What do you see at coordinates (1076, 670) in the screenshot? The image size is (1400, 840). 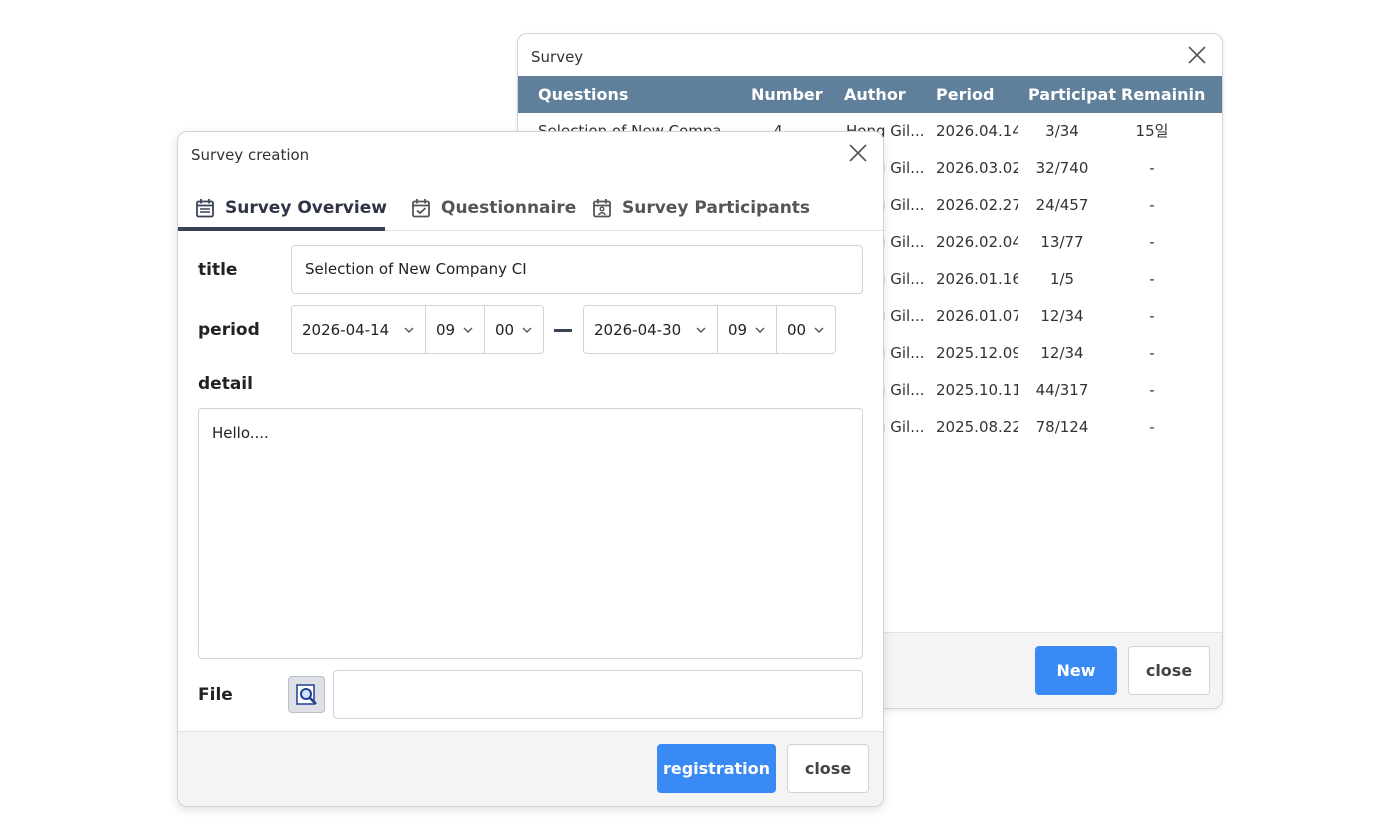 I see `new-survey-button: New` at bounding box center [1076, 670].